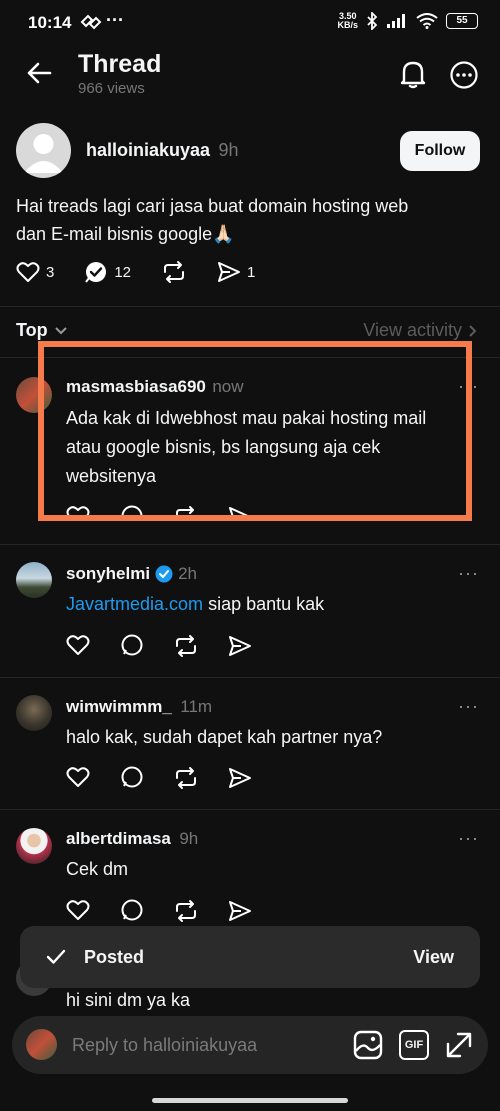 This screenshot has height=1111, width=500. I want to click on view-activity-link: View activity, so click(420, 330).